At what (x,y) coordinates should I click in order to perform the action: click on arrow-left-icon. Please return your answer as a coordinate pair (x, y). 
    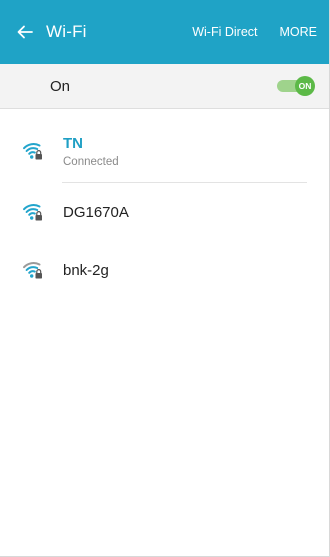
    Looking at the image, I should click on (25, 32).